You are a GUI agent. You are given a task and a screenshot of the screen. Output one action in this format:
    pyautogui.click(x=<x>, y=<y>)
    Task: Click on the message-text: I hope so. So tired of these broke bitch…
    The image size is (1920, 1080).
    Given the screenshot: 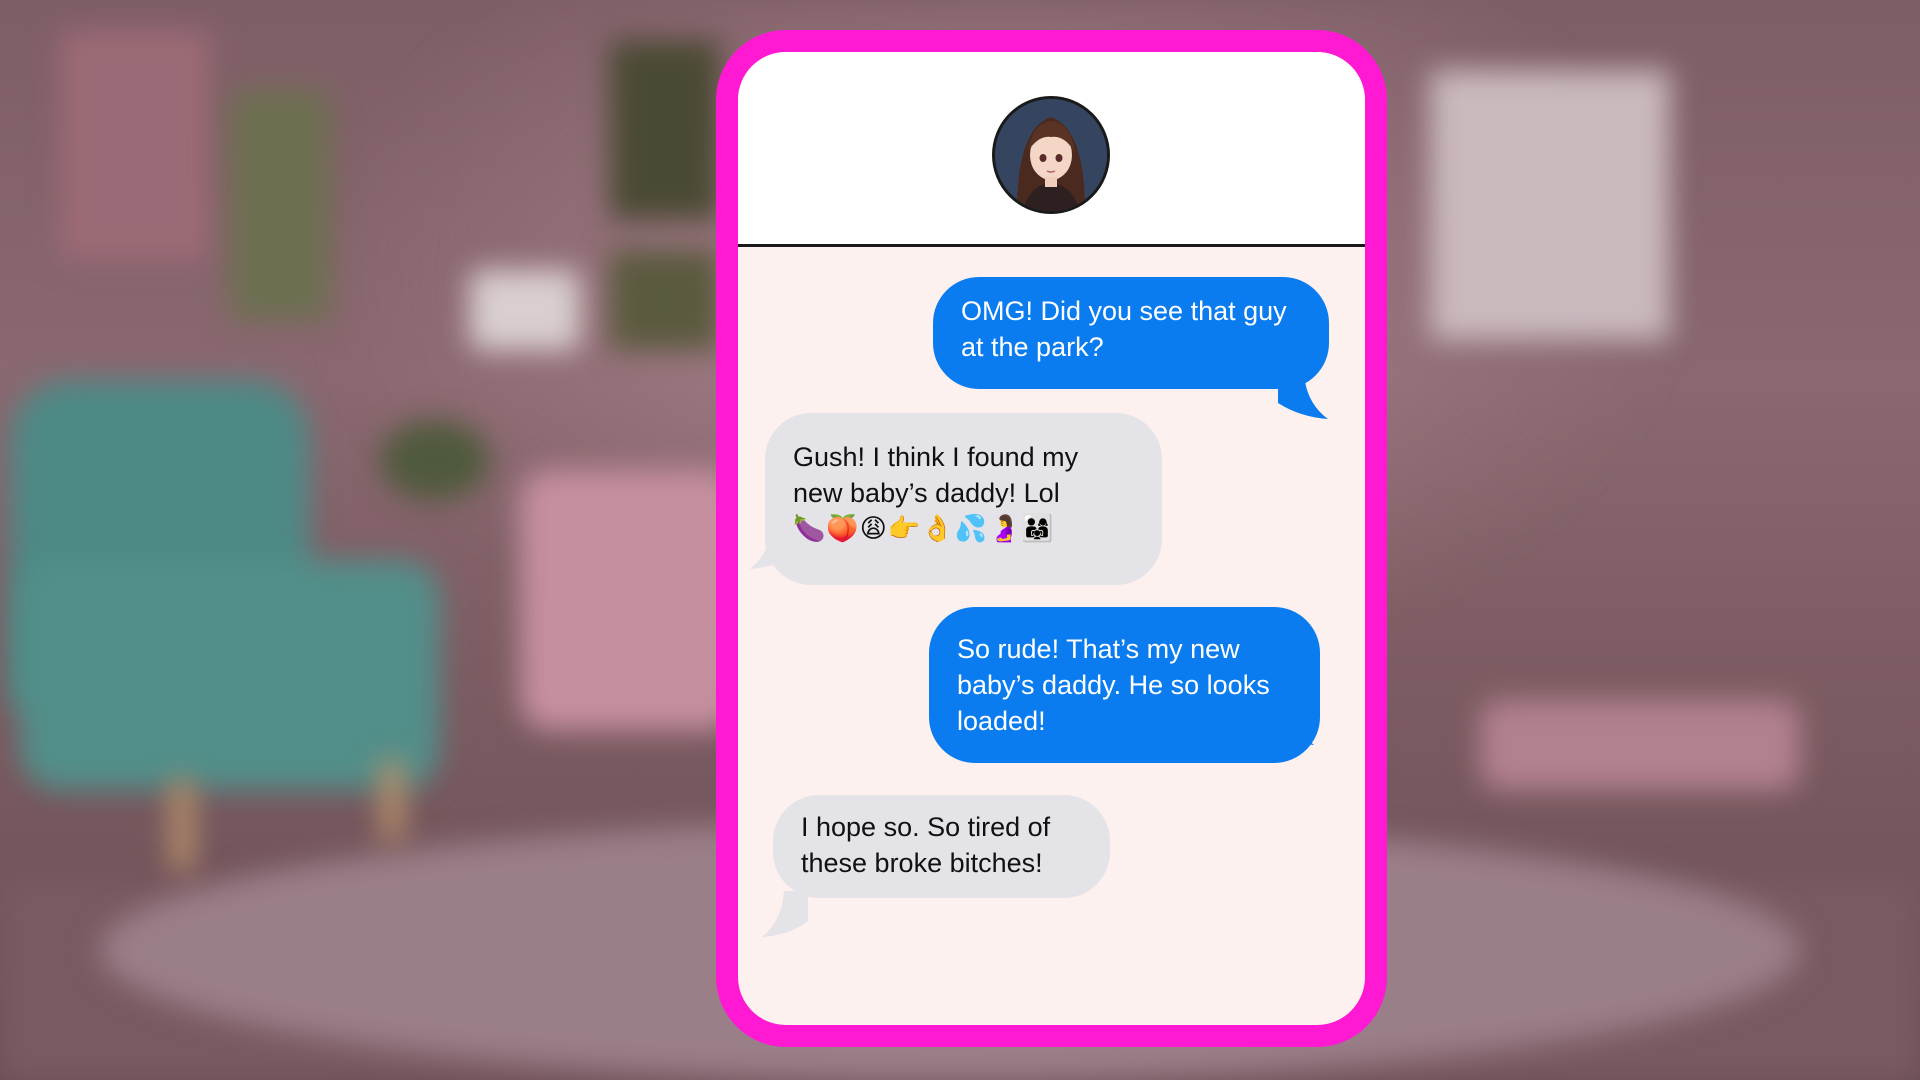 What is the action you would take?
    pyautogui.click(x=926, y=845)
    